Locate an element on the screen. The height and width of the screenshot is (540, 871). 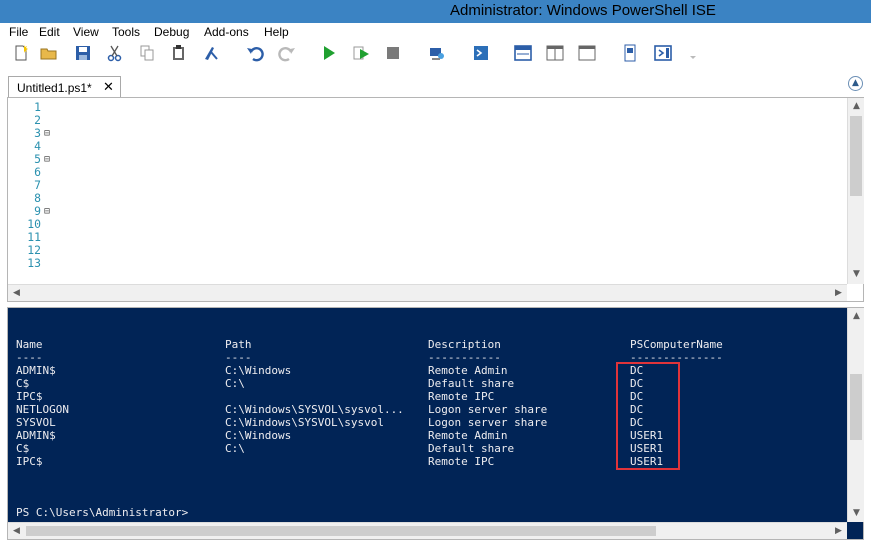
toolbar is located at coordinates (435, 54).